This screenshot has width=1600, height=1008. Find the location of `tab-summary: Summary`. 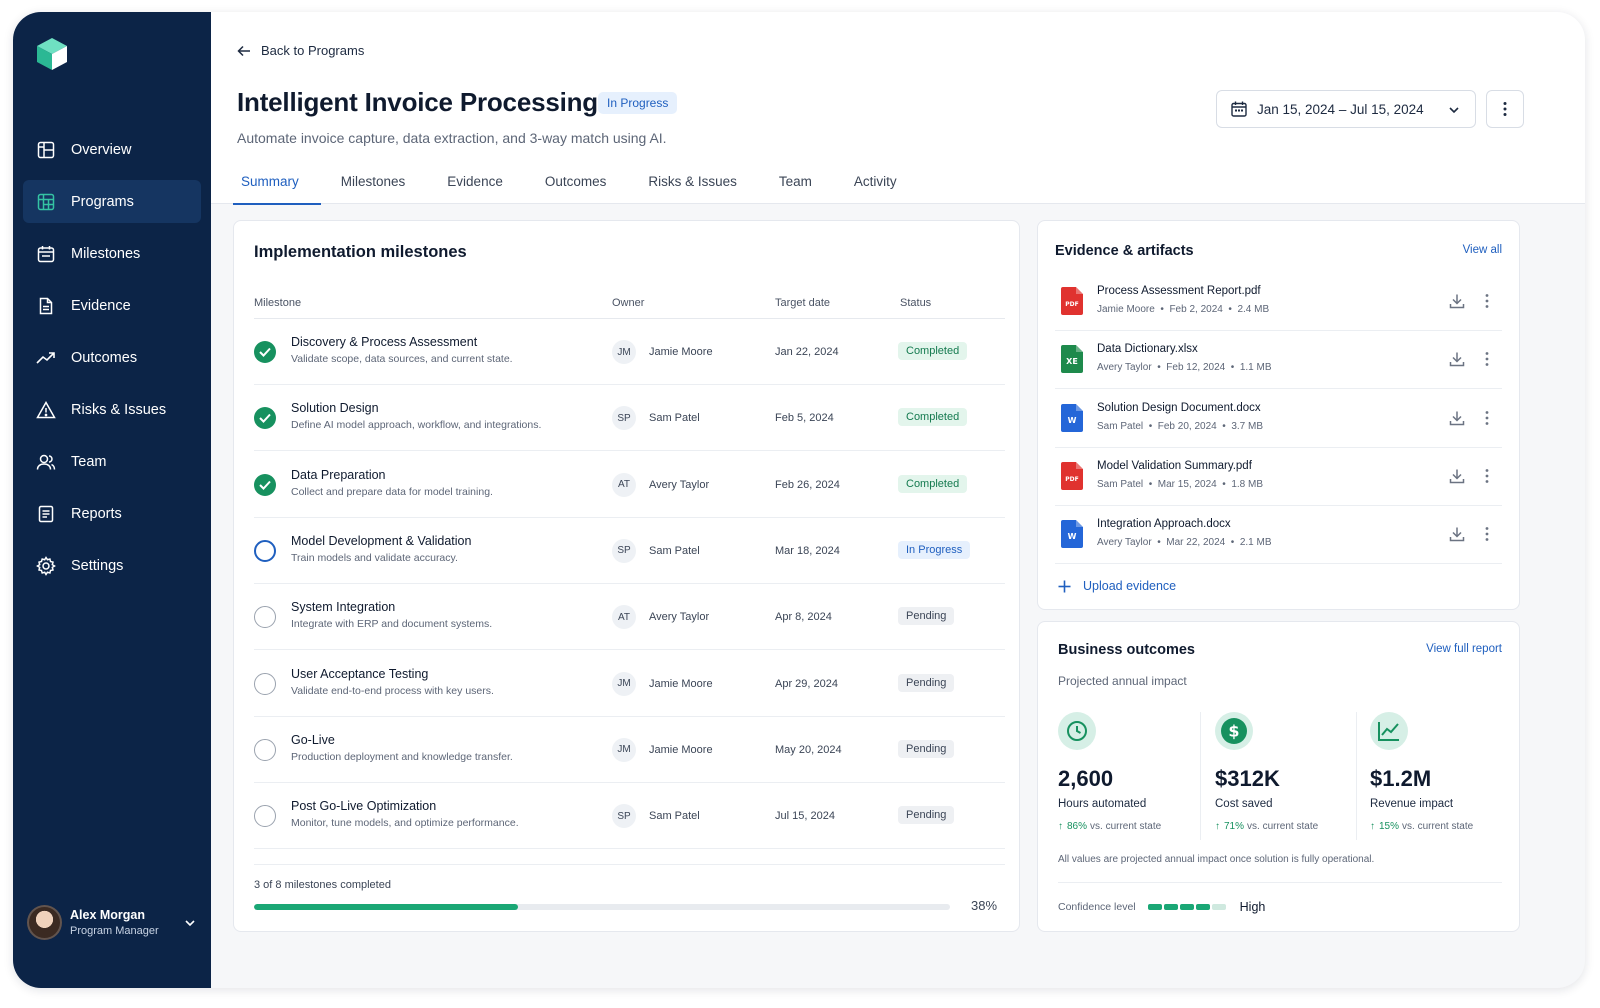

tab-summary: Summary is located at coordinates (277, 183).